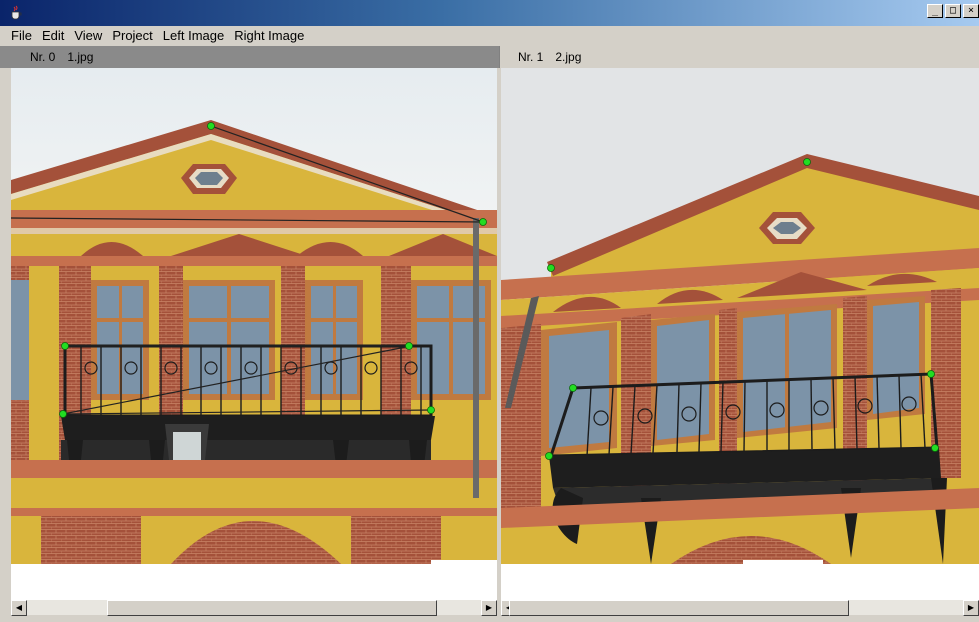  What do you see at coordinates (971, 11) in the screenshot?
I see `close-button: ×` at bounding box center [971, 11].